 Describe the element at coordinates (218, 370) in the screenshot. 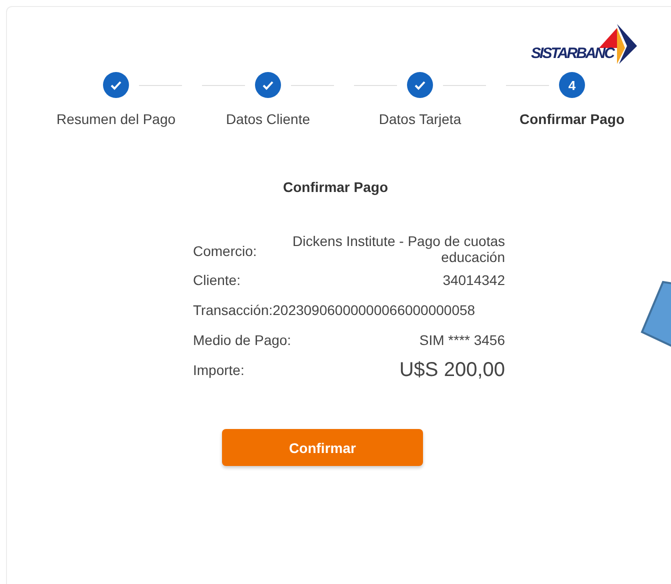

I see `detail-label: Importe:` at that location.